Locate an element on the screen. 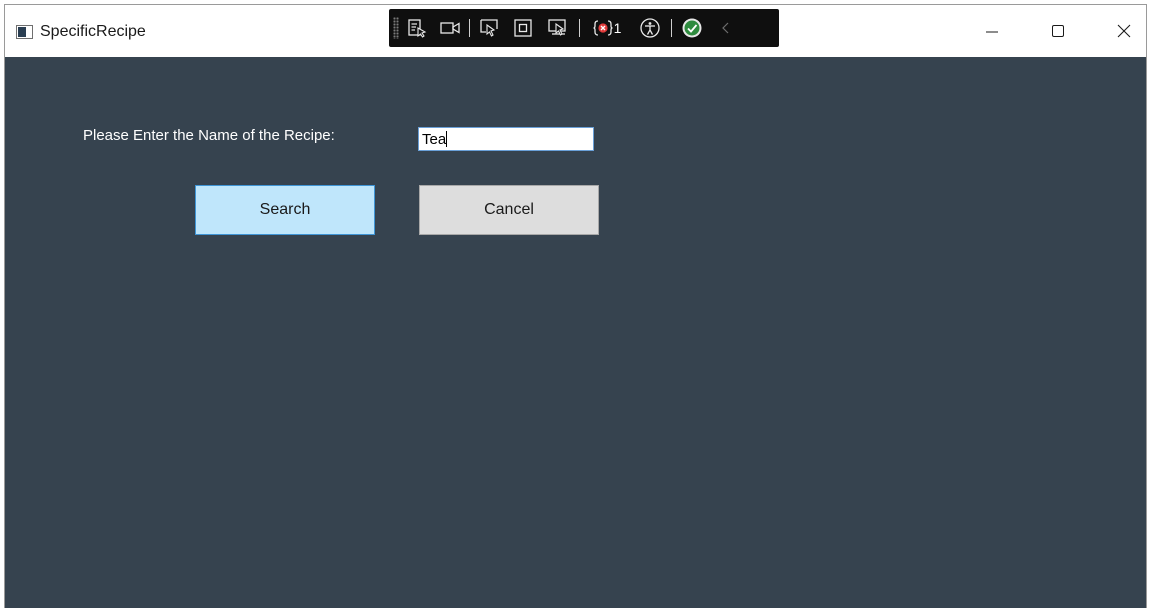  window-title: SpecificRecipe is located at coordinates (93, 31).